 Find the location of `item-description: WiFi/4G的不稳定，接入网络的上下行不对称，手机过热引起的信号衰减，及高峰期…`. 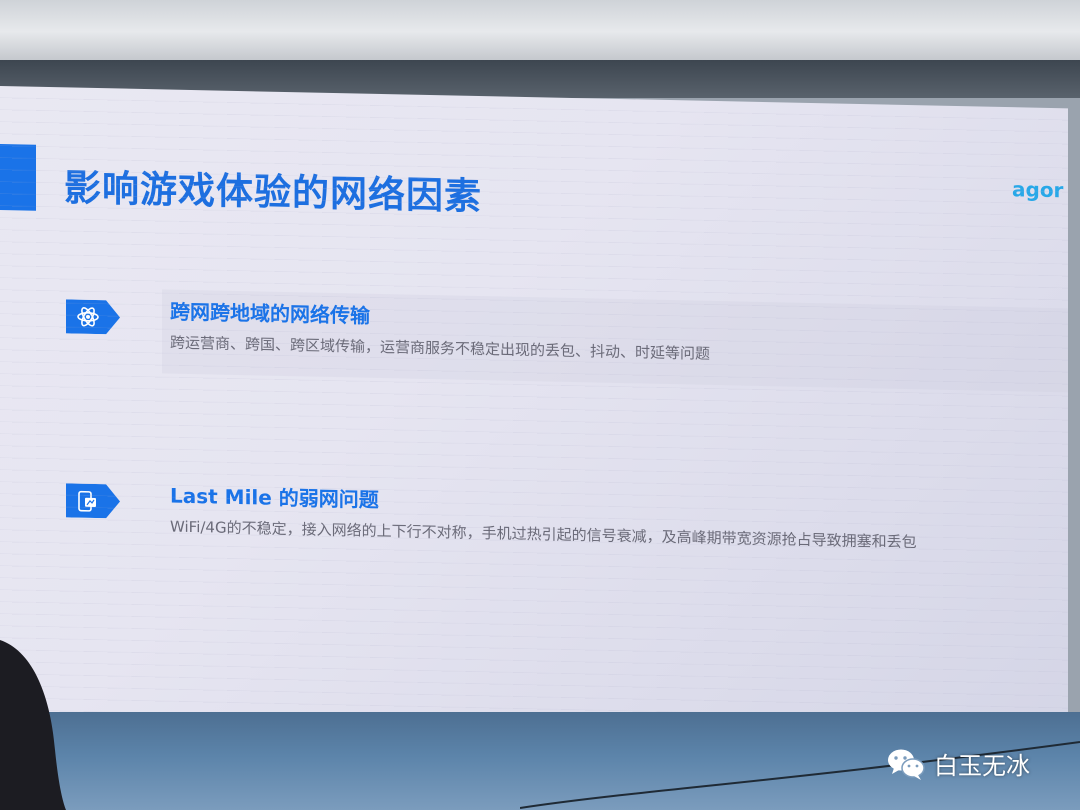

item-description: WiFi/4G的不稳定，接入网络的上下行不对称，手机过热引起的信号衰减，及高峰期… is located at coordinates (543, 534).